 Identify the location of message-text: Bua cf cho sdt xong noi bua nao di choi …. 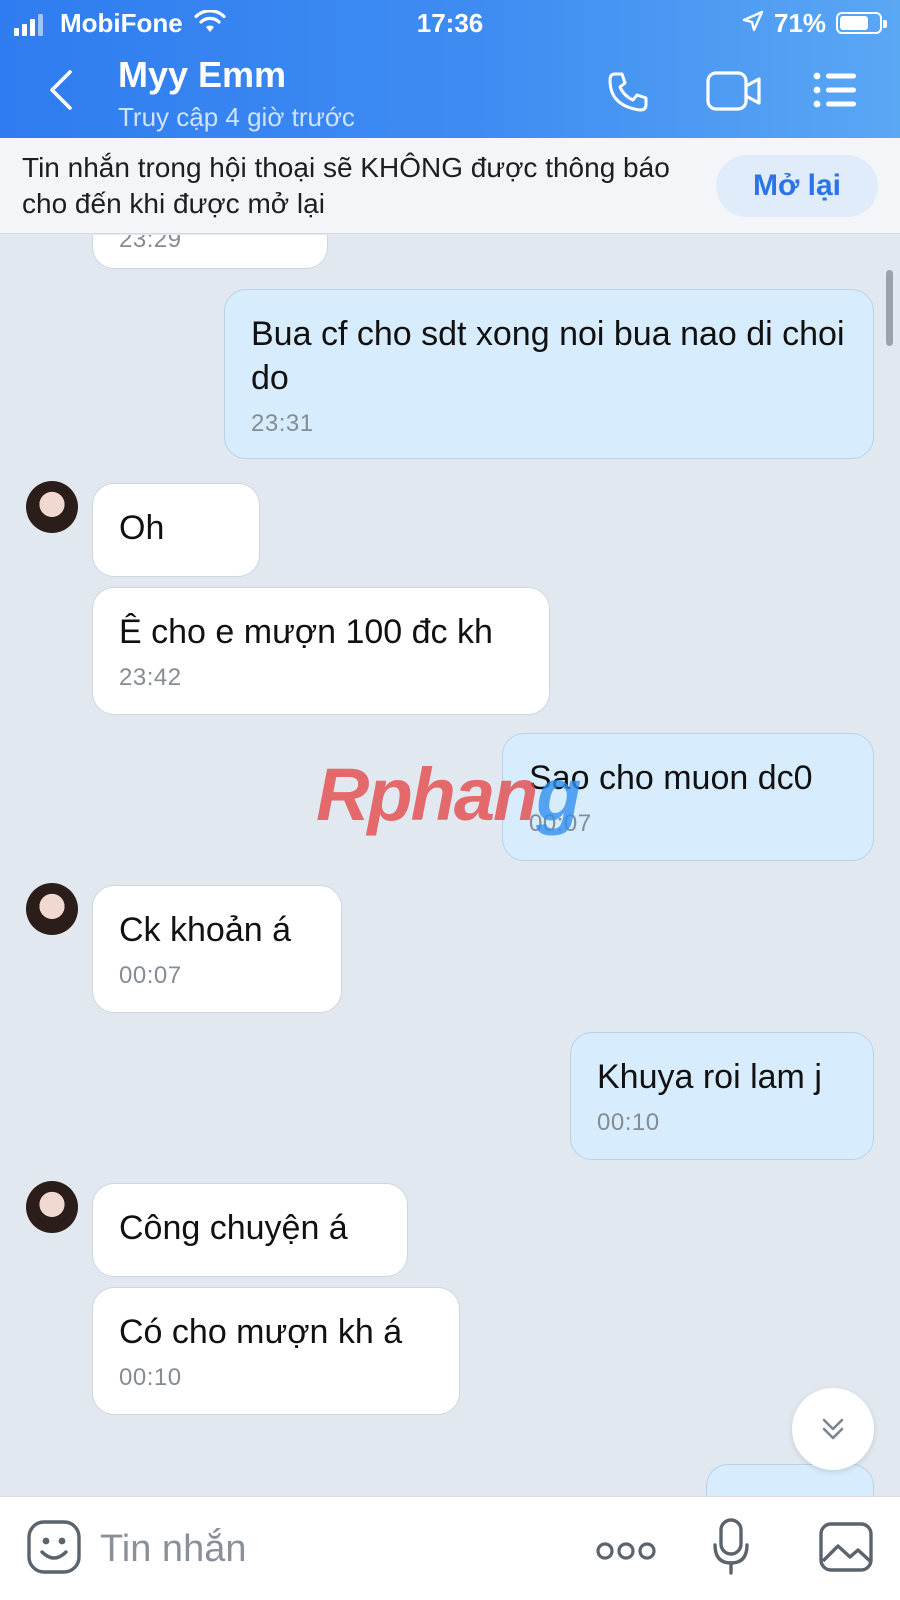
(548, 356).